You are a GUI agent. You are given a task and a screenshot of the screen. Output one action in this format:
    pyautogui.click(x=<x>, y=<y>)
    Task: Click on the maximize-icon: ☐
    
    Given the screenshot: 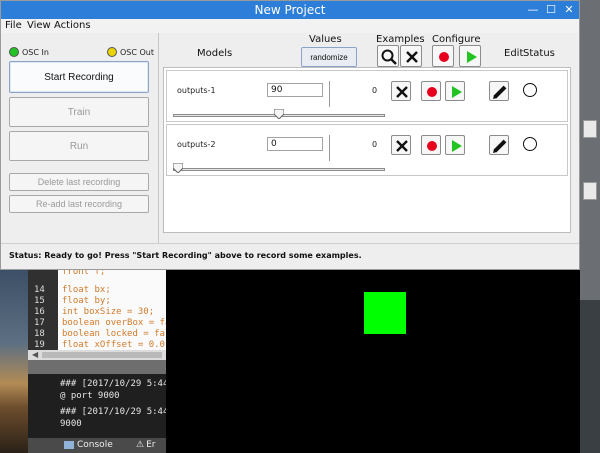 What is the action you would take?
    pyautogui.click(x=551, y=10)
    